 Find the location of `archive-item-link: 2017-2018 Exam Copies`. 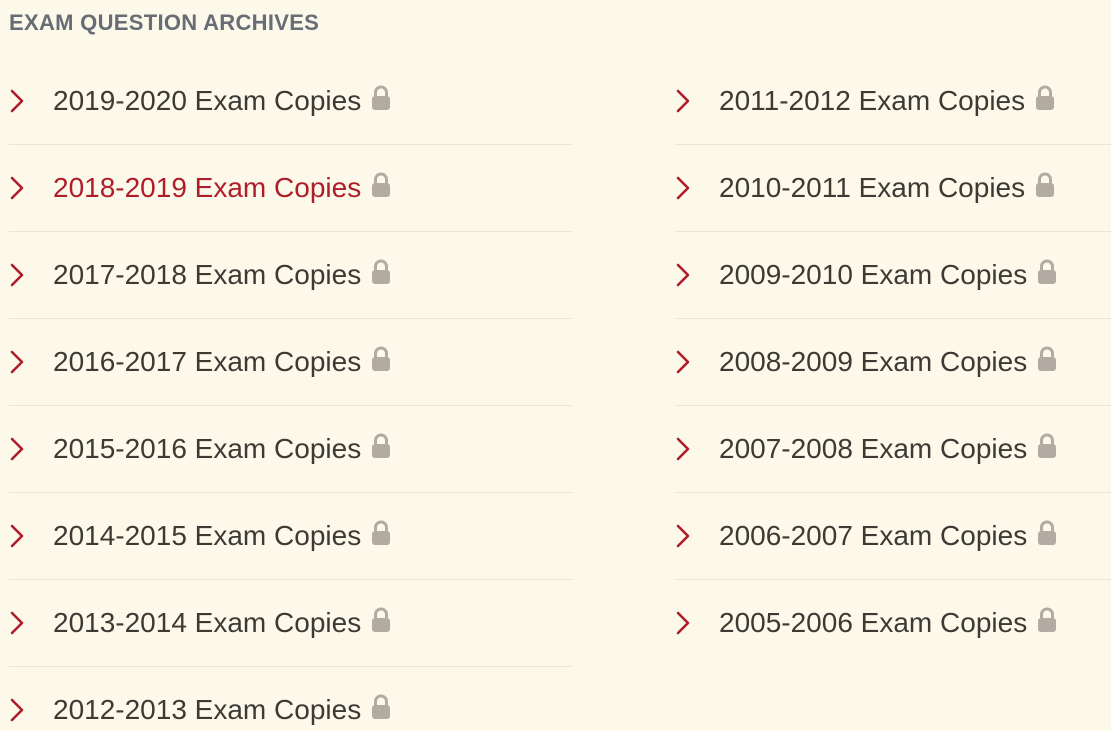

archive-item-link: 2017-2018 Exam Copies is located at coordinates (222, 275).